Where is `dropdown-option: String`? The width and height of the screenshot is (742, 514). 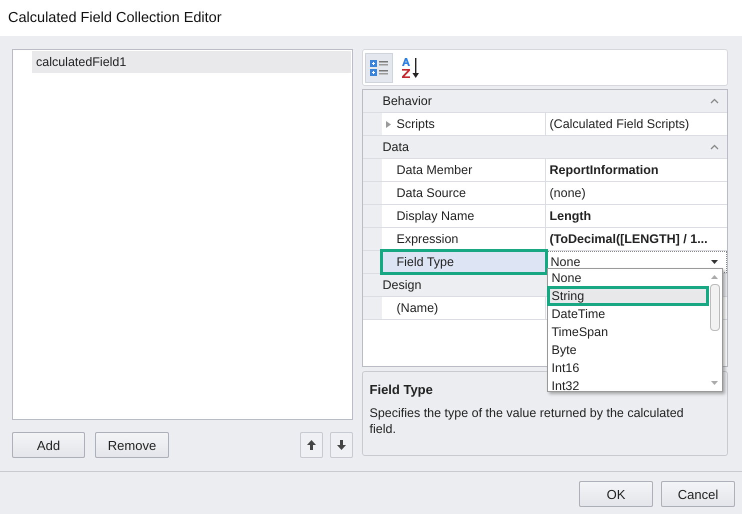 dropdown-option: String is located at coordinates (628, 296).